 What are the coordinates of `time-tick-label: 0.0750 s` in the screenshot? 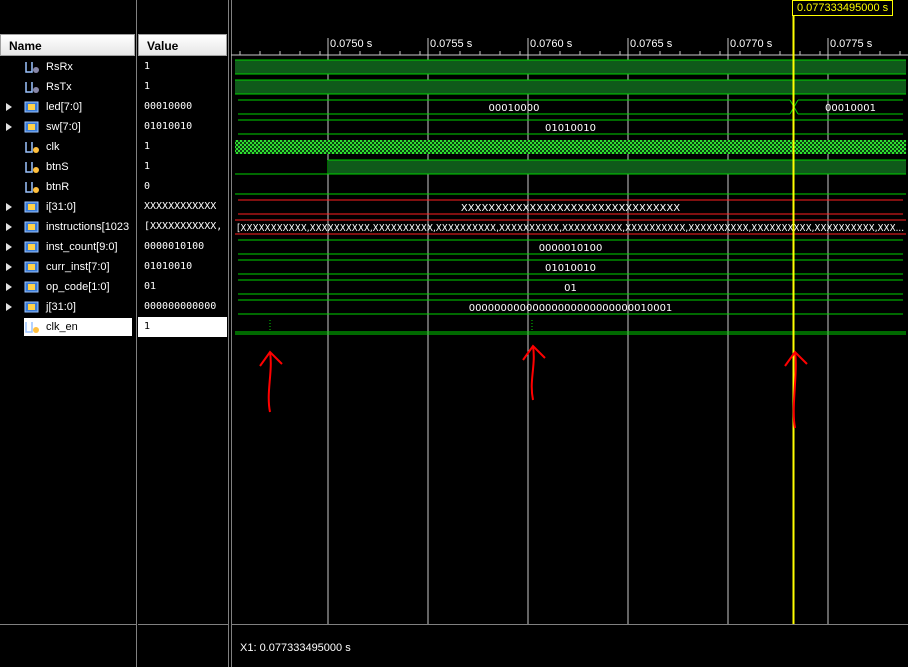 It's located at (351, 44).